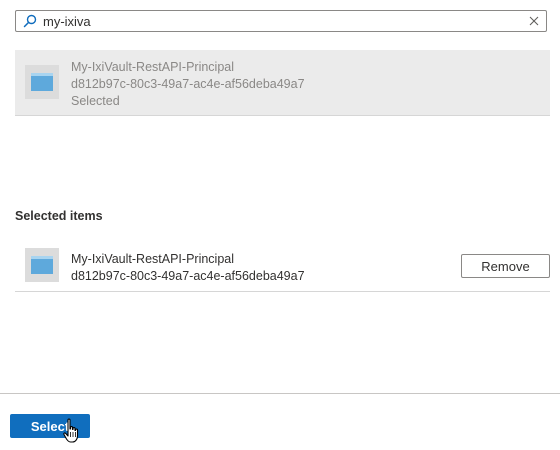 This screenshot has width=560, height=450. I want to click on search-input, so click(282, 21).